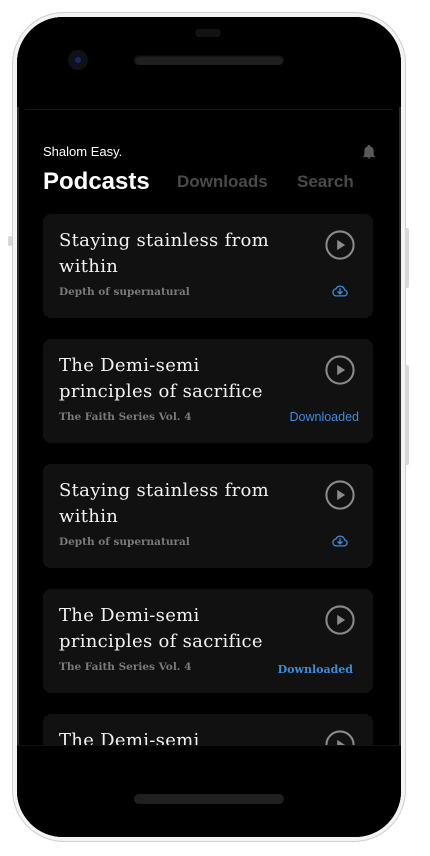  Describe the element at coordinates (369, 152) in the screenshot. I see `bell-icon` at that location.